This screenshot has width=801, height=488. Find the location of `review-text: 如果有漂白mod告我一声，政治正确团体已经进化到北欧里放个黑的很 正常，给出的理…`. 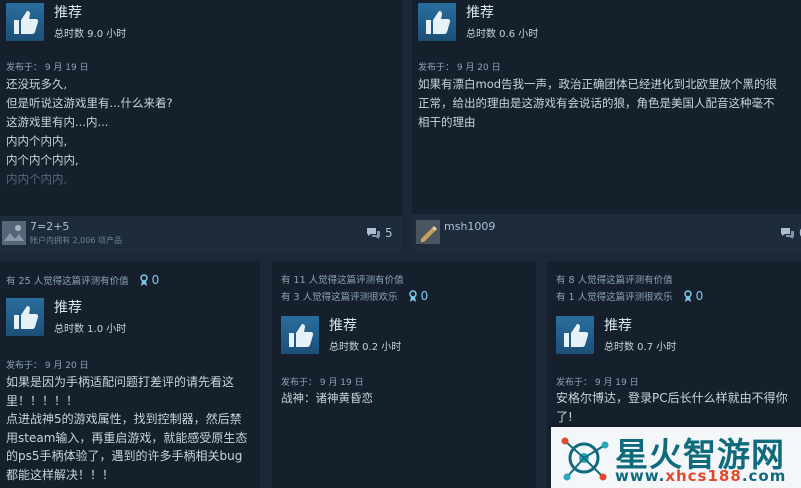

review-text: 如果有漂白mod告我一声，政治正确团体已经进化到北欧里放个黑的很 正常，给出的理… is located at coordinates (597, 103).